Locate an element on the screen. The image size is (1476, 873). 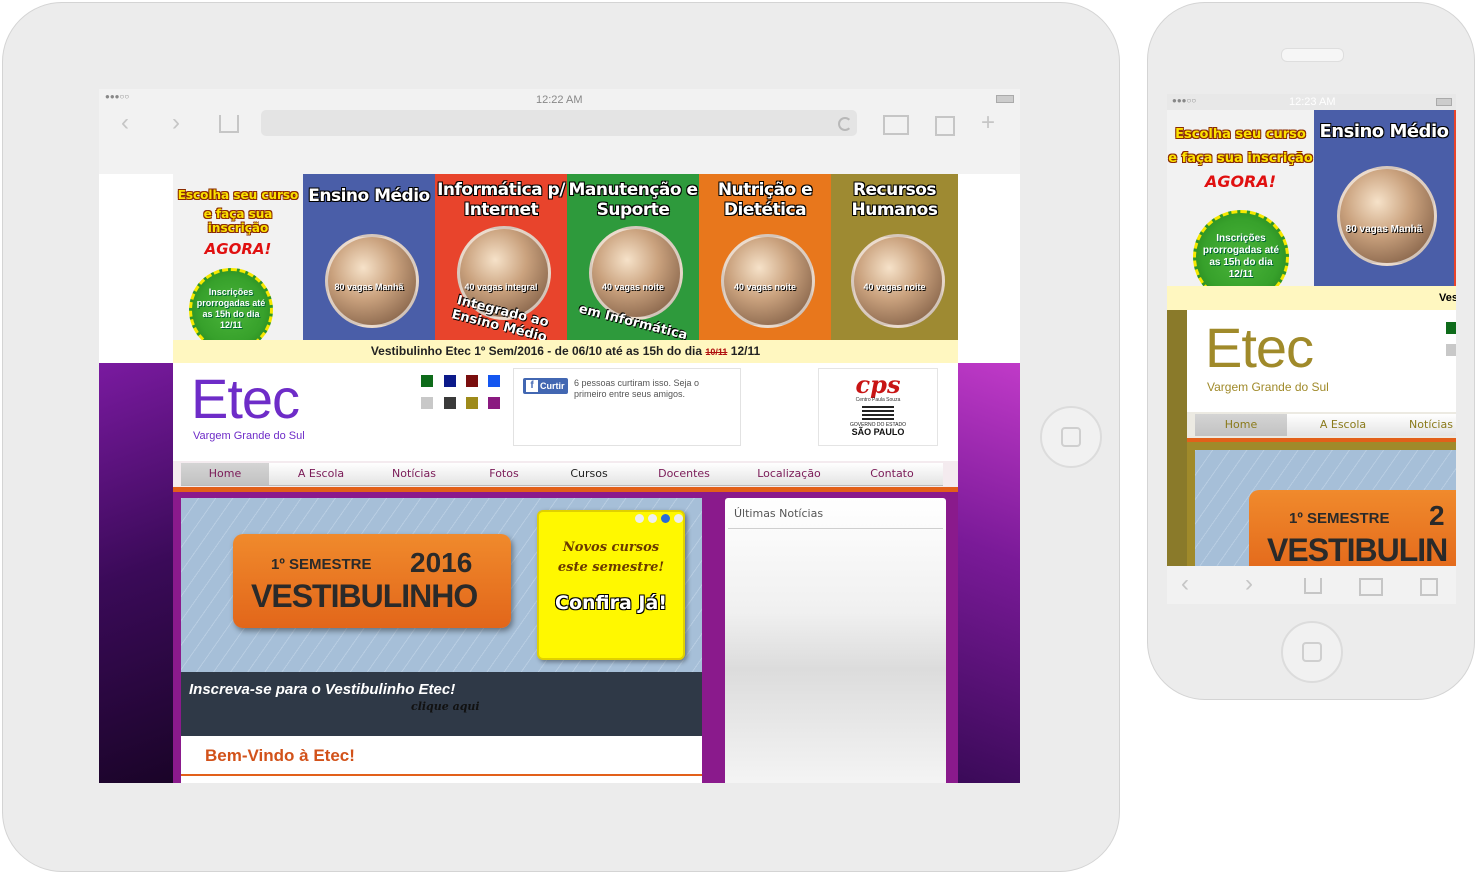
phone-tile-ensino-medio: Ensino Médio 80 vagas Manhã is located at coordinates (1384, 198).